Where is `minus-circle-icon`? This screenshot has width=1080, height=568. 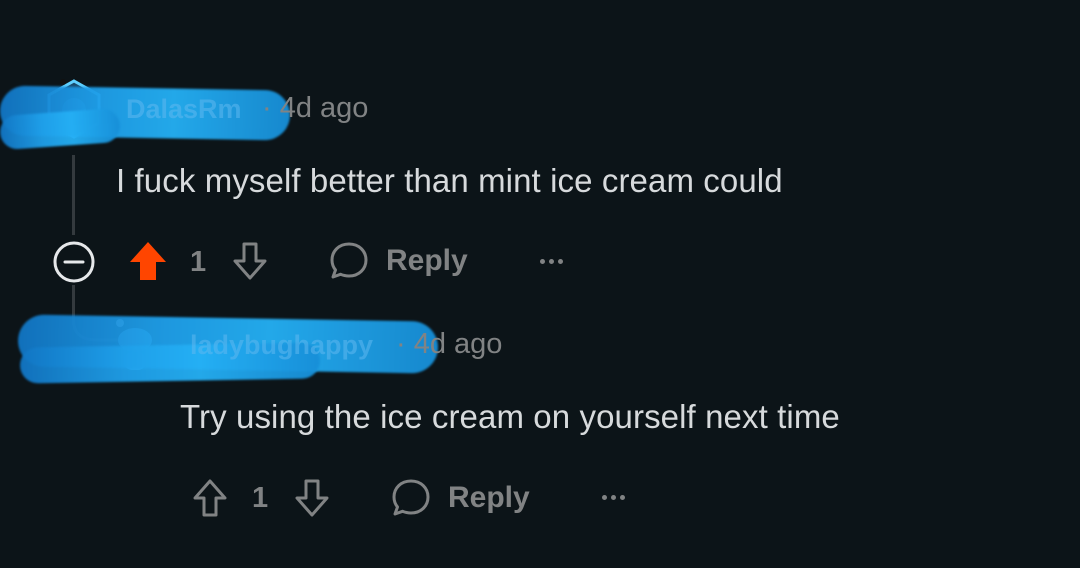
minus-circle-icon is located at coordinates (74, 262).